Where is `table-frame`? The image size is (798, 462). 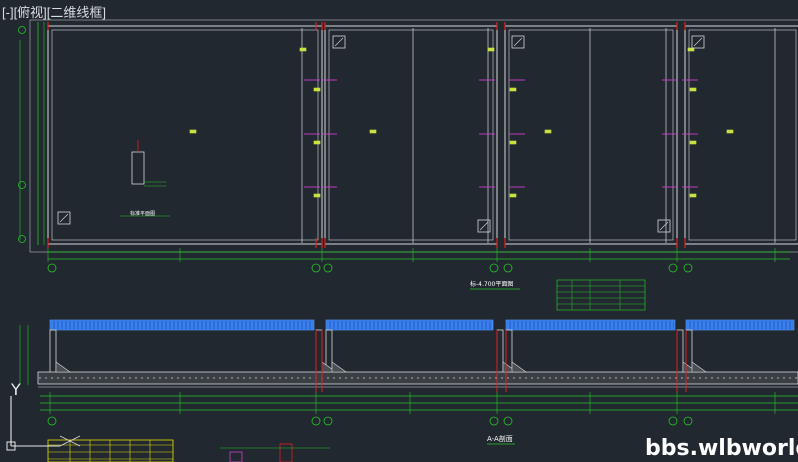
table-frame is located at coordinates (601, 295).